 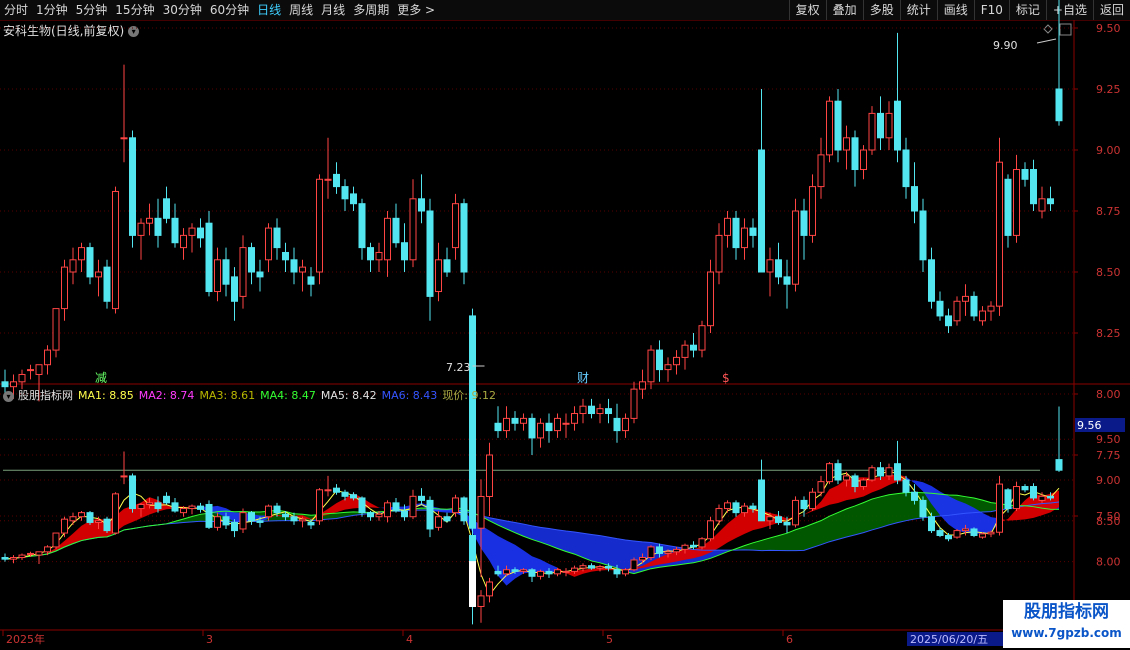 What do you see at coordinates (409, 639) in the screenshot?
I see `date-label: 4` at bounding box center [409, 639].